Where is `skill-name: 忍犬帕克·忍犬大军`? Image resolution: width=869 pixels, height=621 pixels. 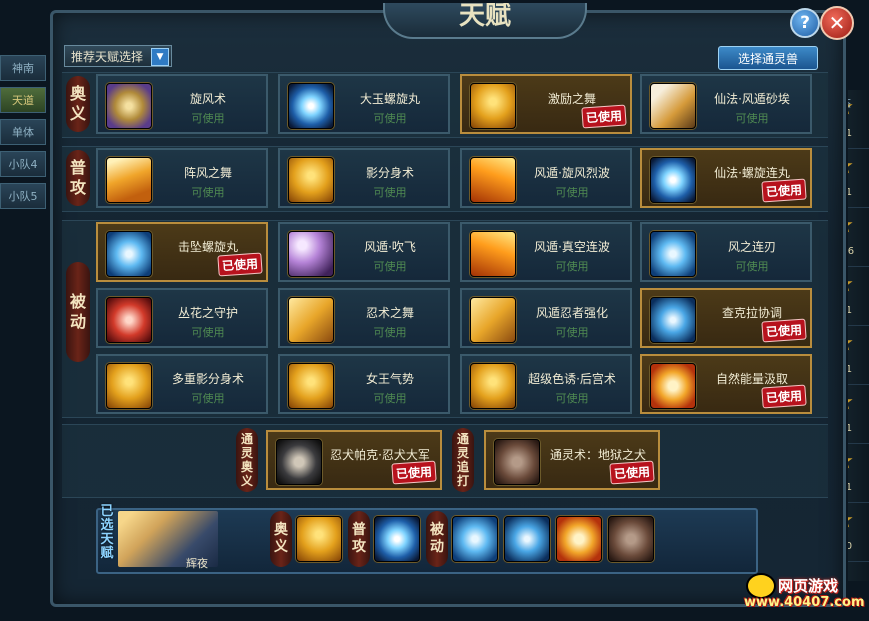 skill-name: 忍犬帕克·忍犬大军 is located at coordinates (380, 455).